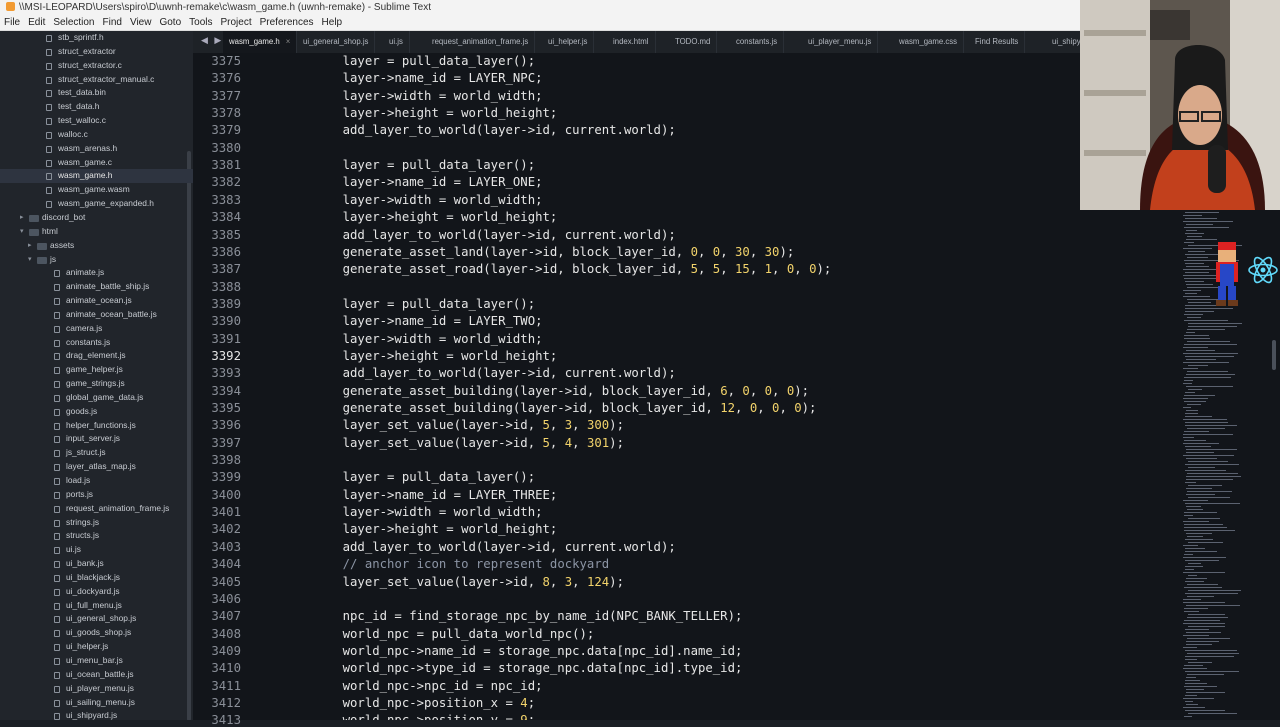  I want to click on tab-request-animation-frame-js: request_animation_frame.js, so click(481, 42).